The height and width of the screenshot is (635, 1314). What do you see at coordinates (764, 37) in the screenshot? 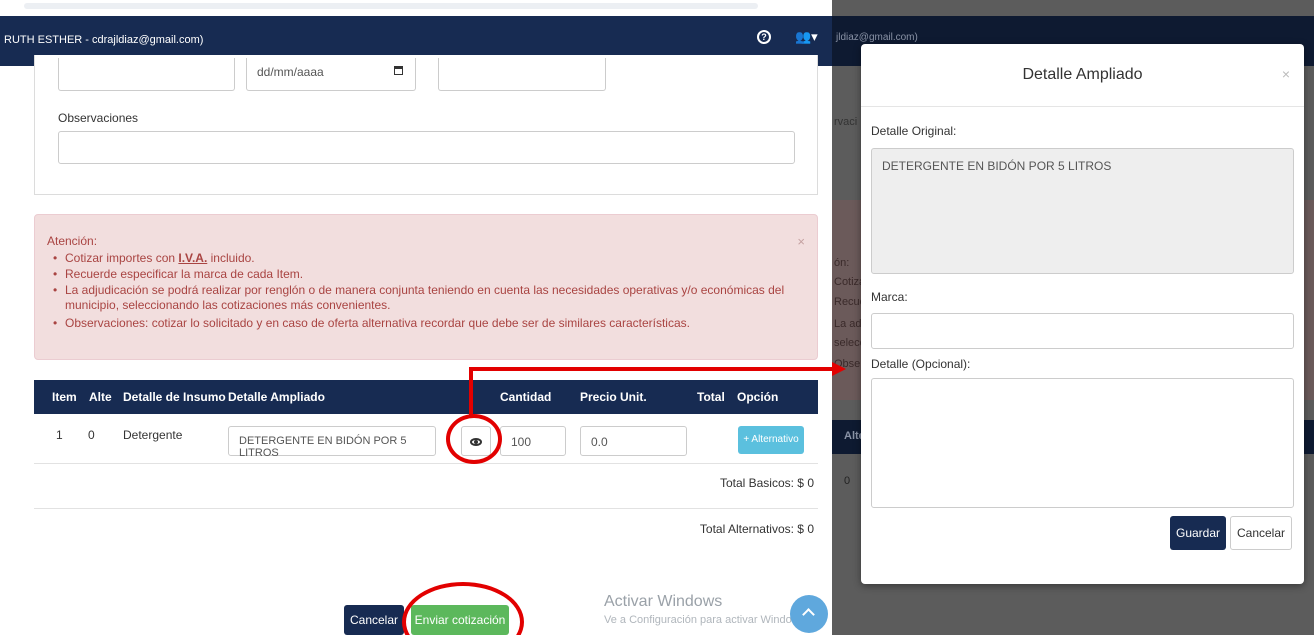
I see `question-circle-icon: ?` at bounding box center [764, 37].